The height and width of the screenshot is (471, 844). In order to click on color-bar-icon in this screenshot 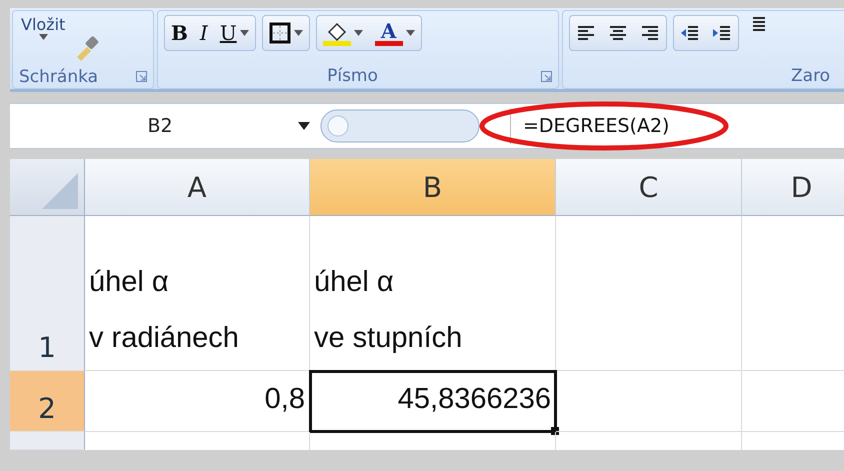, I will do `click(388, 43)`.